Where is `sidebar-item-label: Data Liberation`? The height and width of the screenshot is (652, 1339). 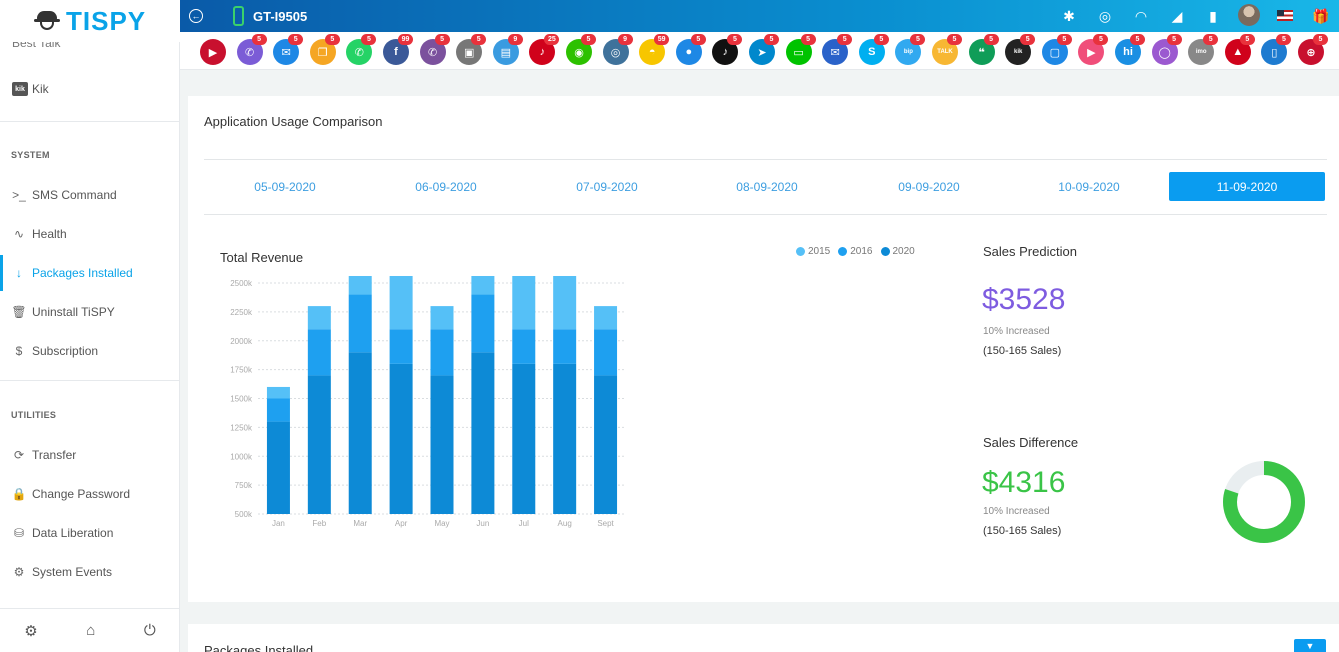 sidebar-item-label: Data Liberation is located at coordinates (73, 533).